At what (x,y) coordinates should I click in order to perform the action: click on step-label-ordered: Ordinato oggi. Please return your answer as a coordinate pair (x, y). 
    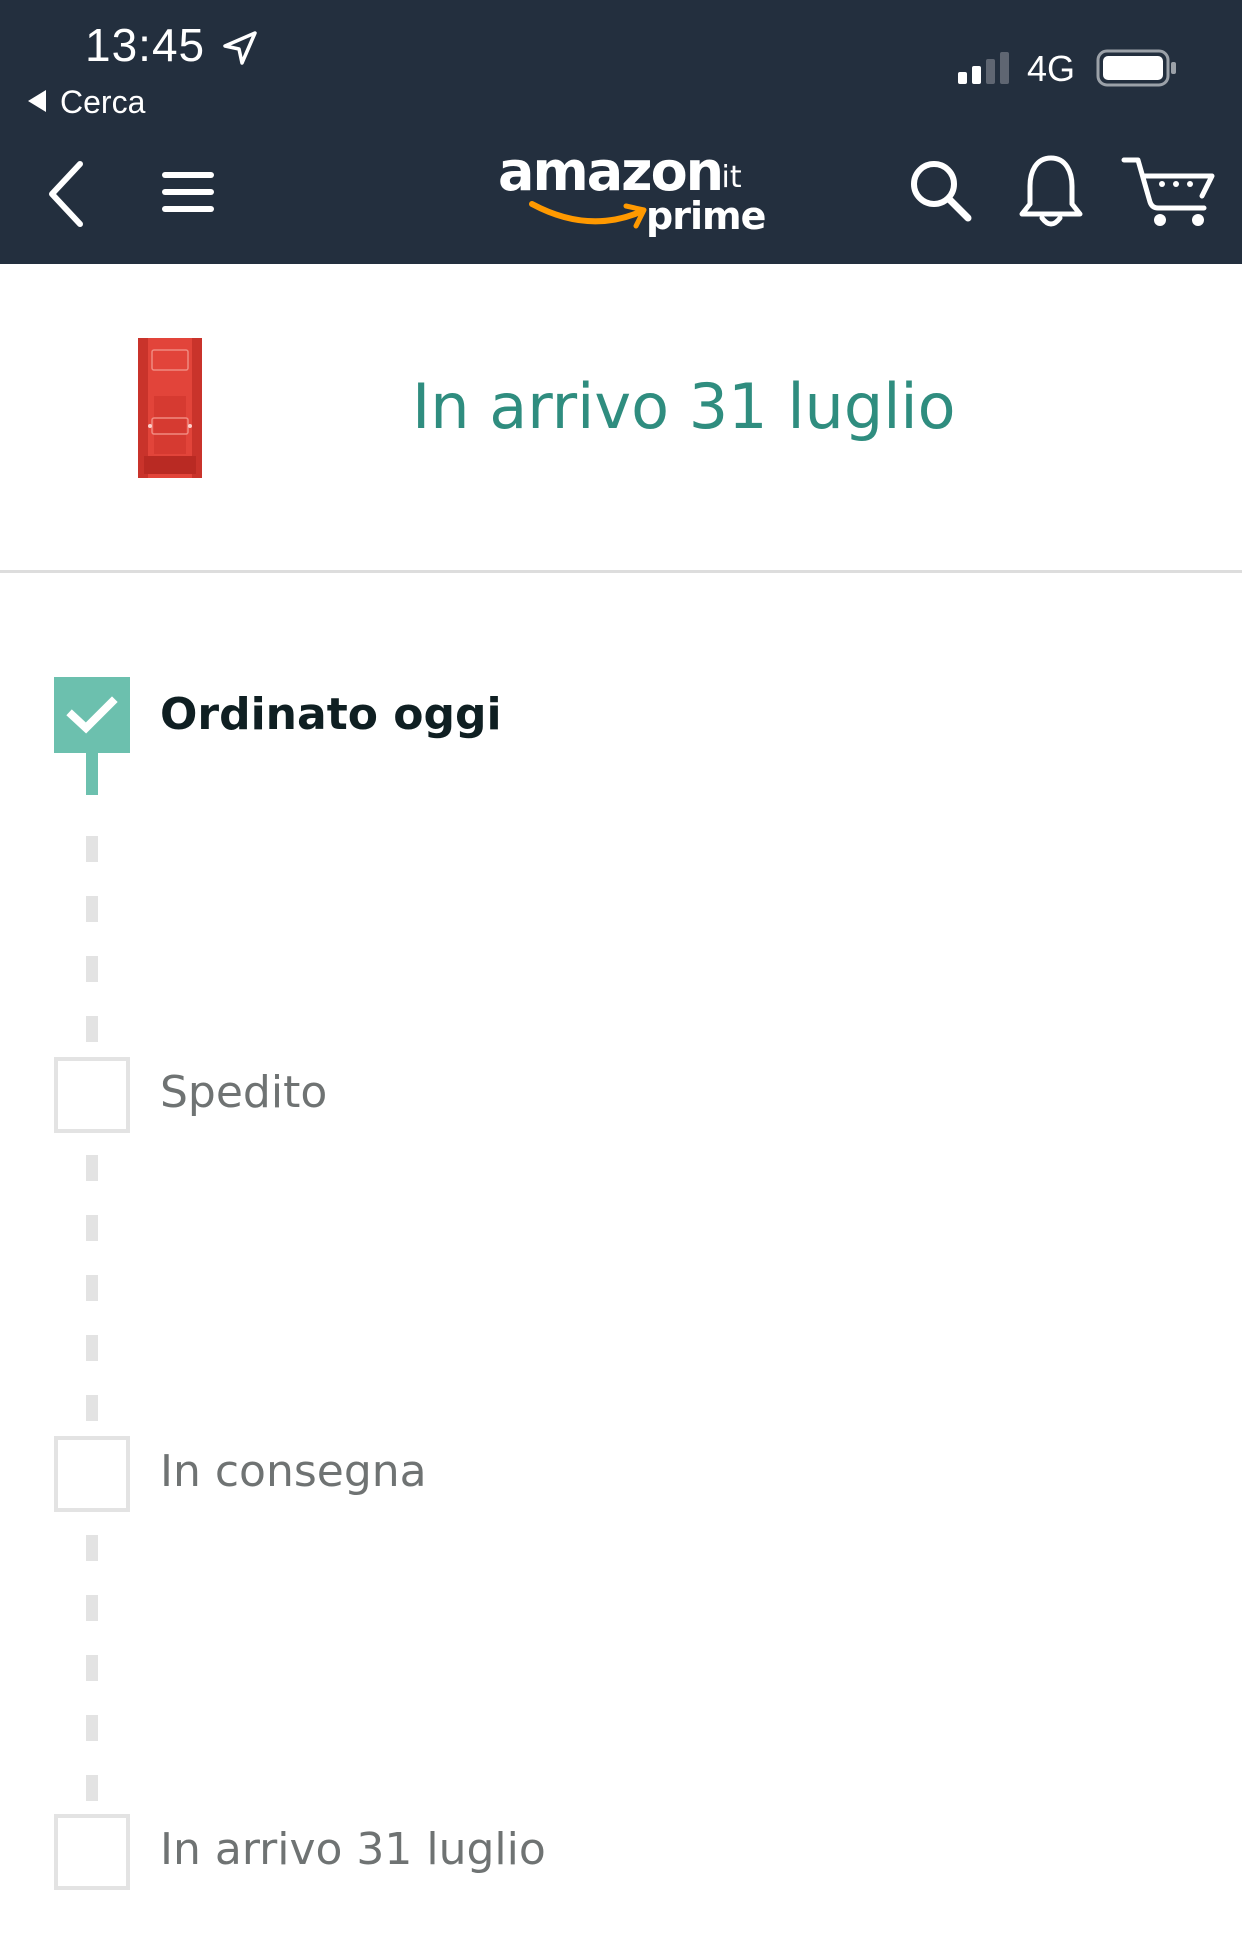
    Looking at the image, I should click on (331, 714).